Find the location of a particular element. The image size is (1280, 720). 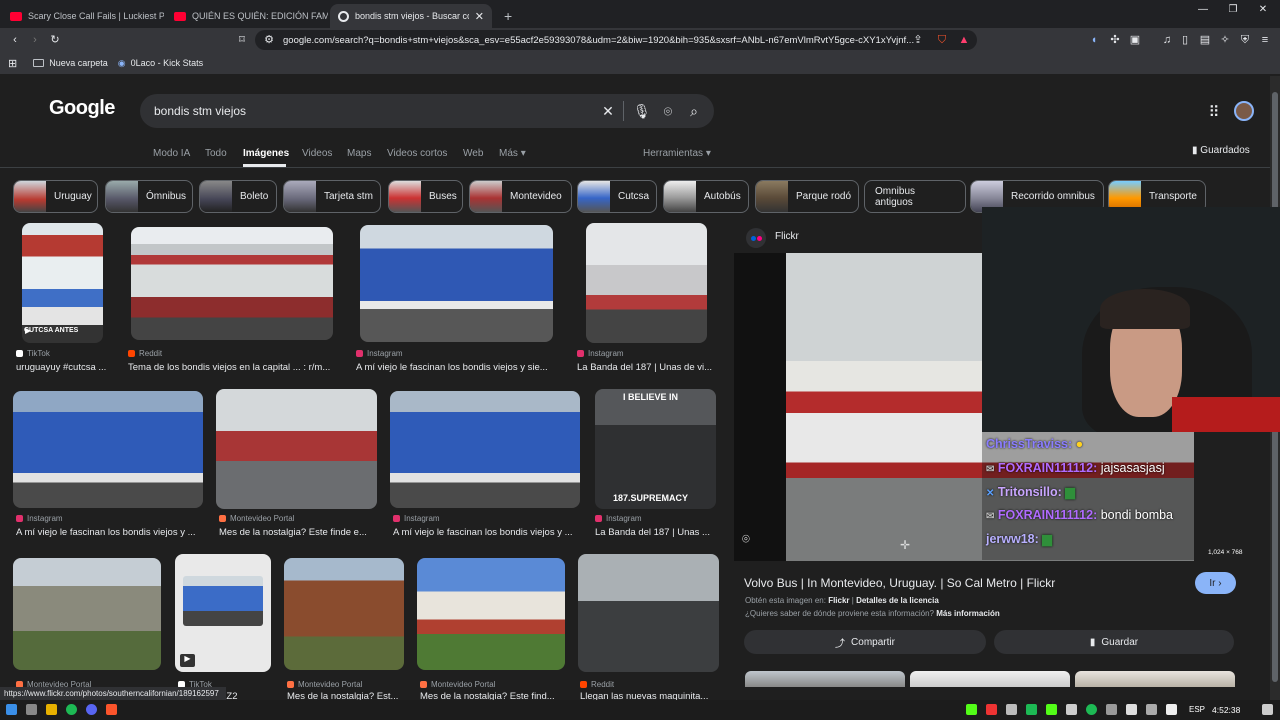

result-image-8: I BELIEVE IN 187.SUPREMACY is located at coordinates (655, 449).